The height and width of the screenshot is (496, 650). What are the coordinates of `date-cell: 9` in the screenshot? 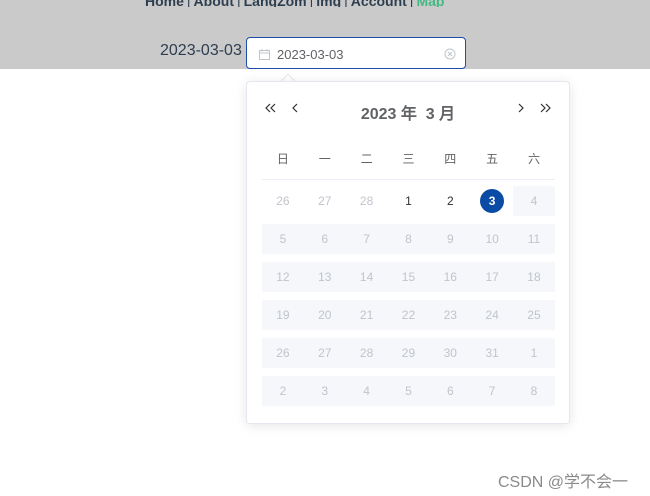 It's located at (450, 240).